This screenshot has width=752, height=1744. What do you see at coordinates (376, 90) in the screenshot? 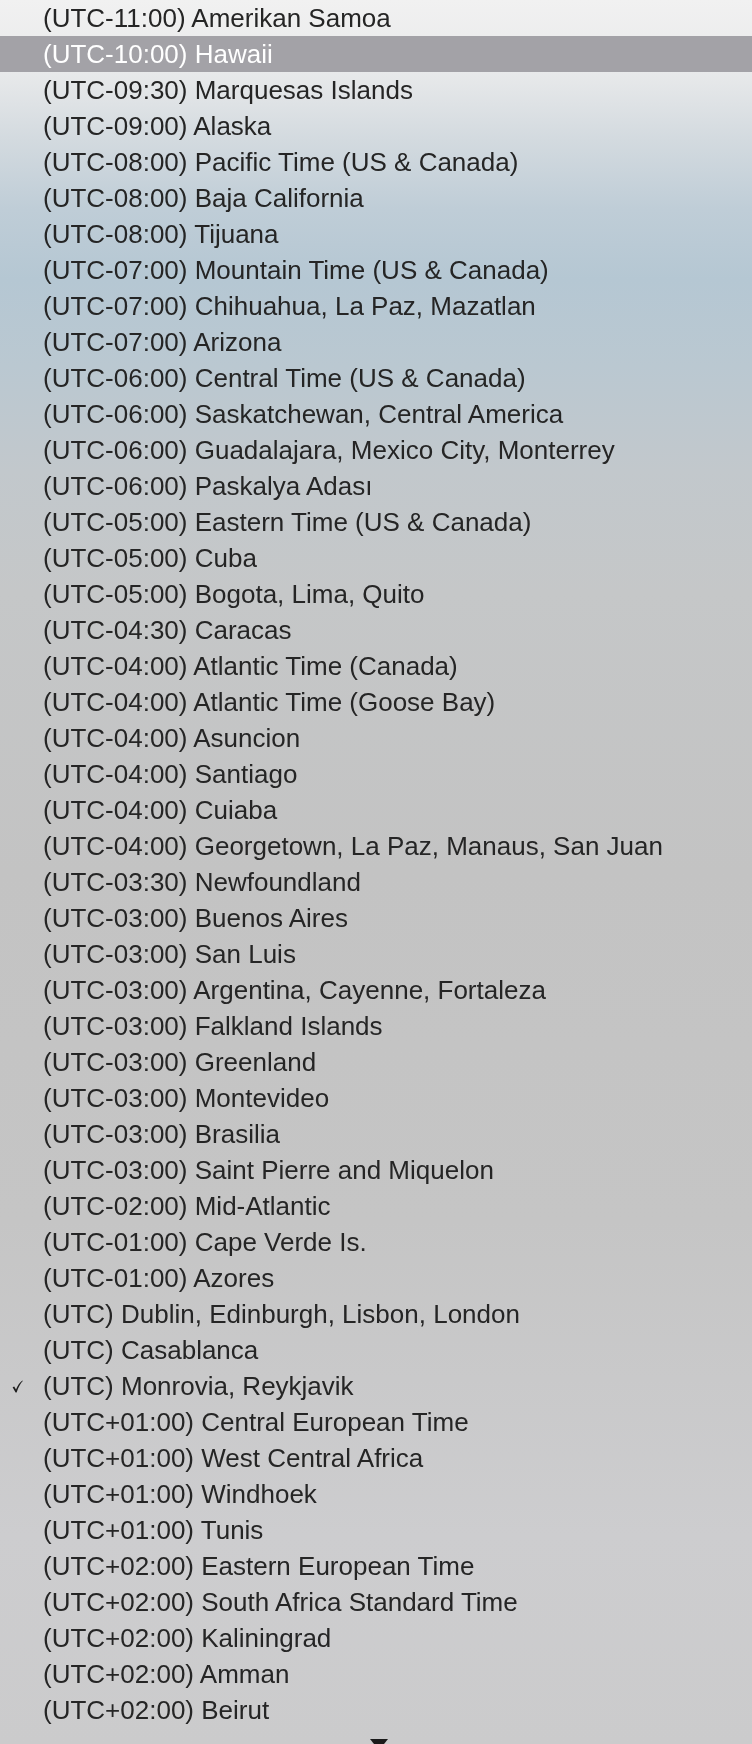
I see `menu-item: (UTC-09:30) Marquesas Islands` at bounding box center [376, 90].